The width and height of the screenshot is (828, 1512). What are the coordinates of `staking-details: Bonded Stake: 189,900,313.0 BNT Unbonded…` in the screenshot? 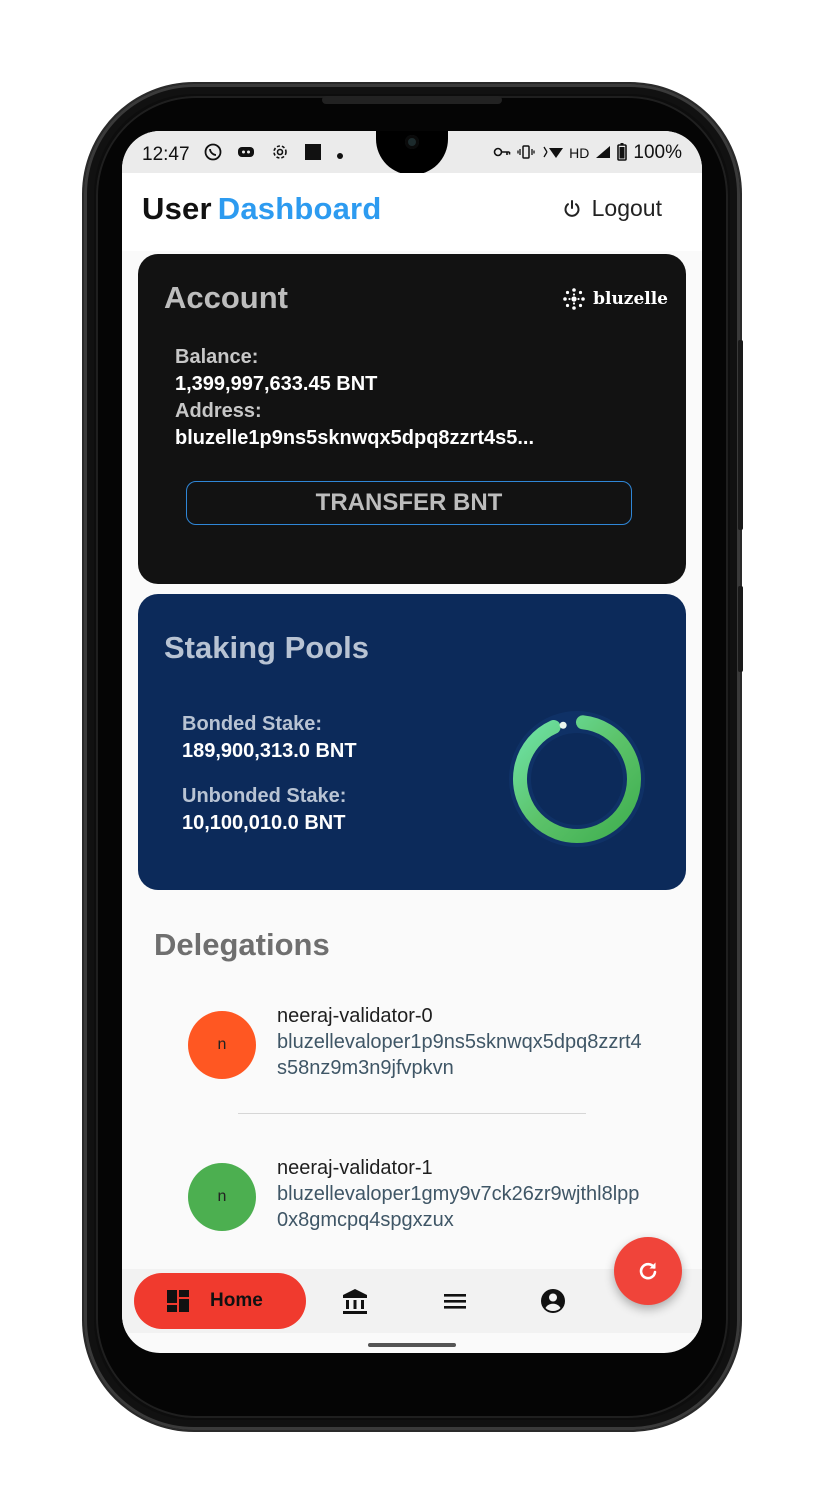 It's located at (269, 774).